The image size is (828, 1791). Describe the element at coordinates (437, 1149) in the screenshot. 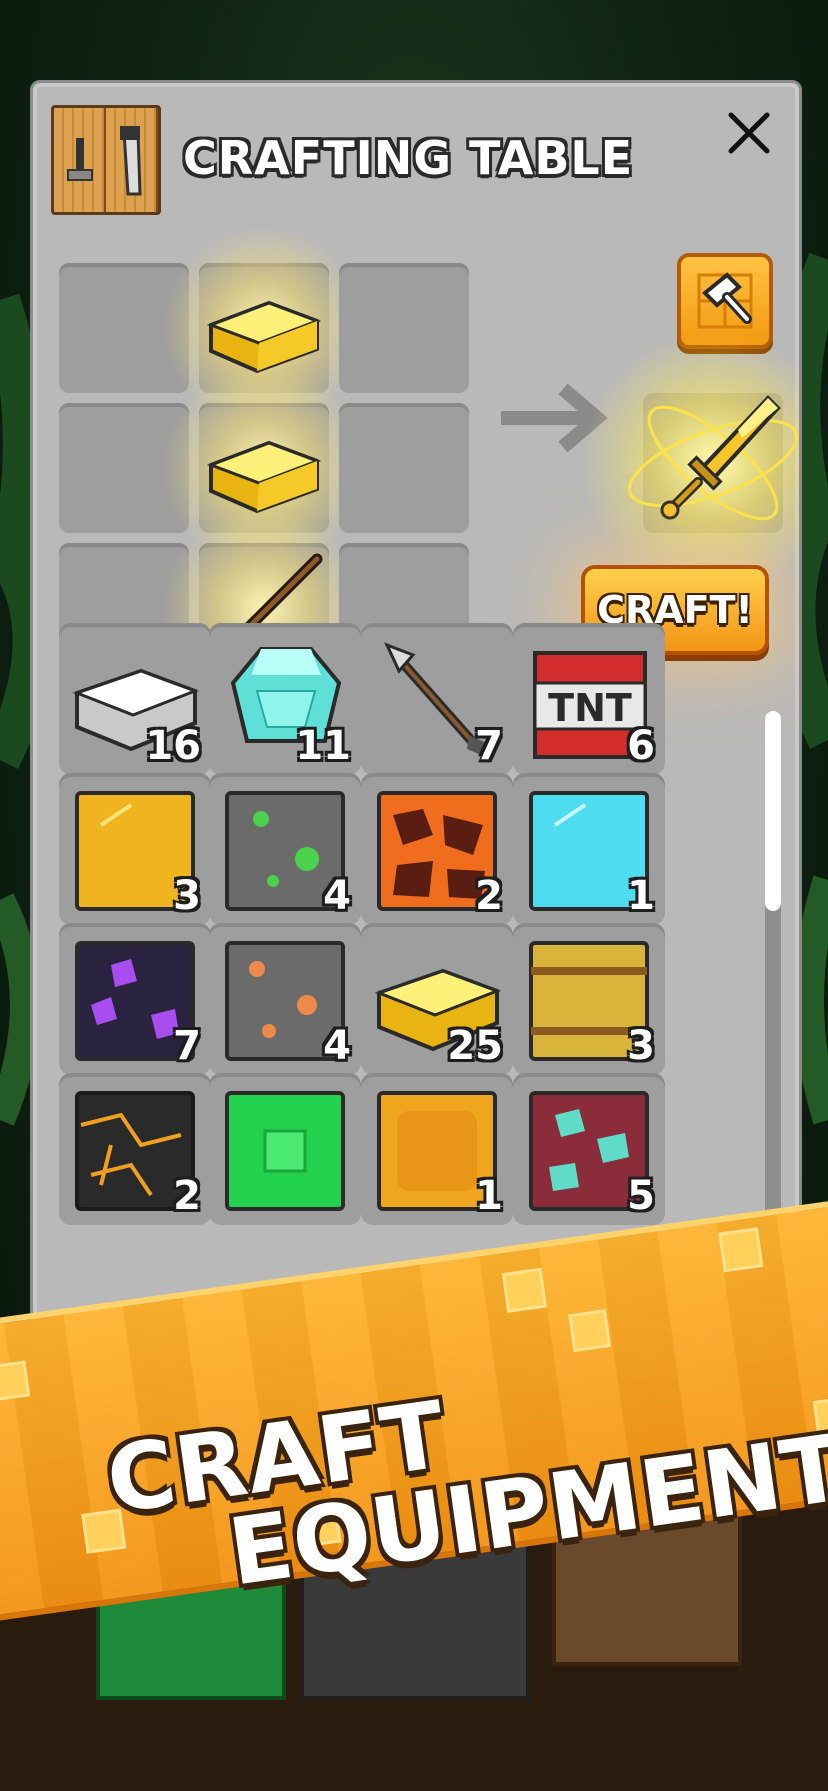

I see `inventory-slot-honey-block: 1` at that location.